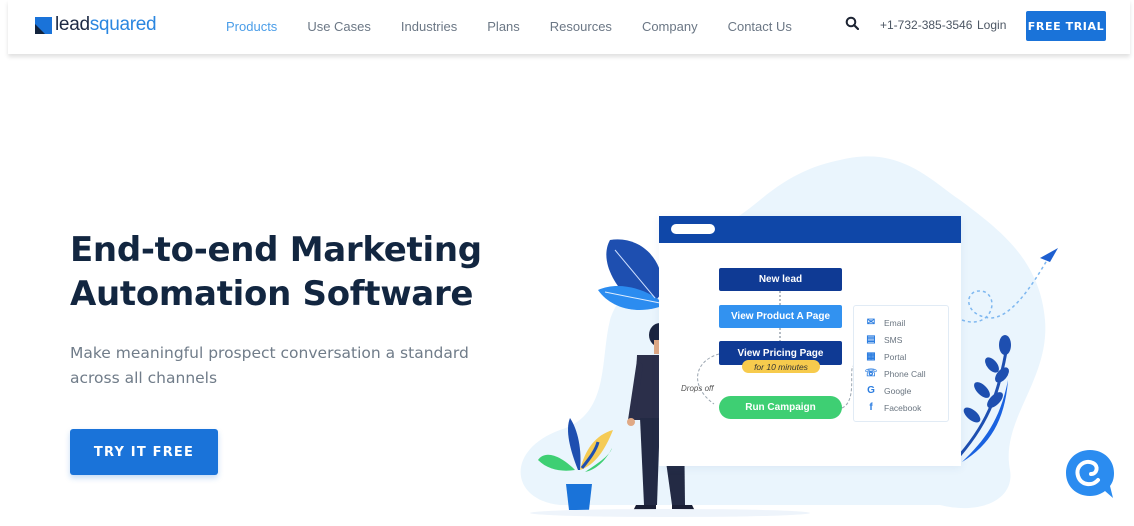 This screenshot has height=526, width=1134. Describe the element at coordinates (984, 398) in the screenshot. I see `fern-decoration` at that location.